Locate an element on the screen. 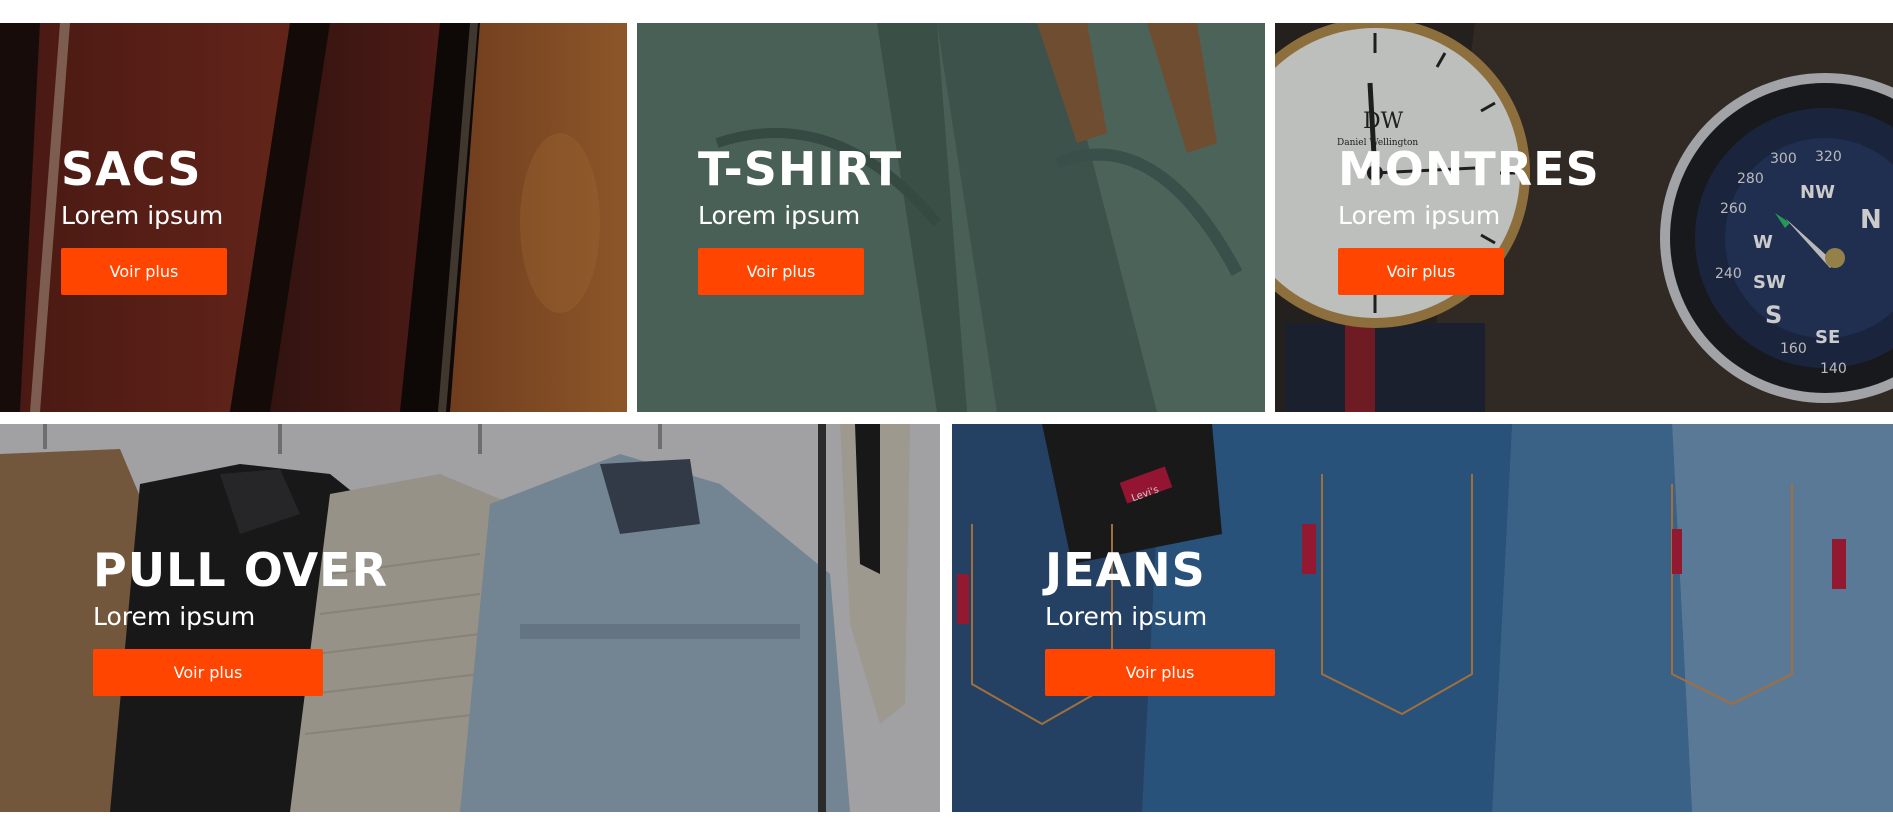 This screenshot has height=834, width=1893. category-content: T-SHIRT Lorem ipsum Voir plus is located at coordinates (800, 220).